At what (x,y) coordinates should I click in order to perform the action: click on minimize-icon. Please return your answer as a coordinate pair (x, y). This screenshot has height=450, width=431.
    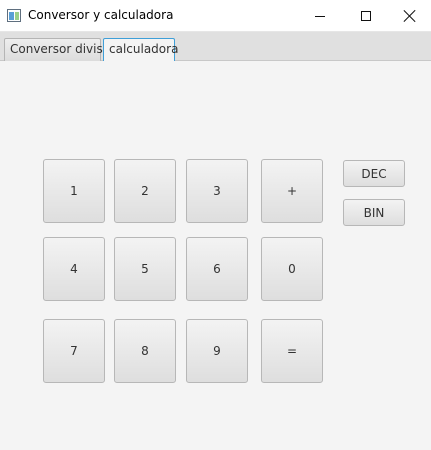
    Looking at the image, I should click on (320, 16).